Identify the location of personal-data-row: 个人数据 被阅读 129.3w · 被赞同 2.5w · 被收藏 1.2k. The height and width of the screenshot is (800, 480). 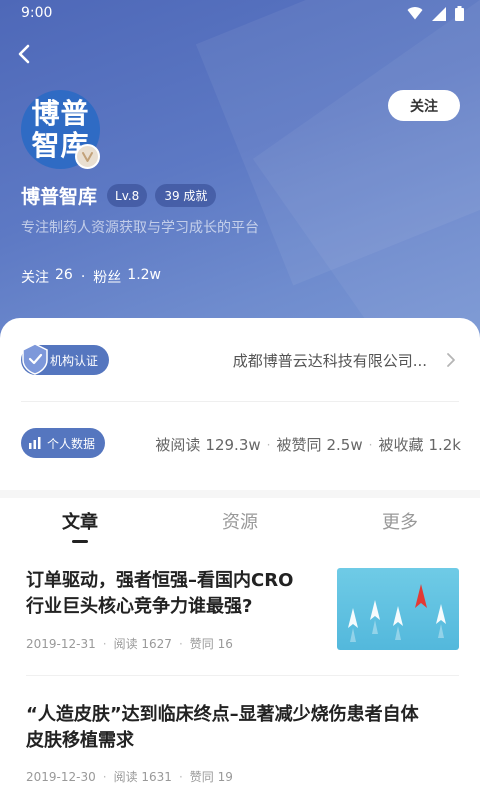
(241, 443).